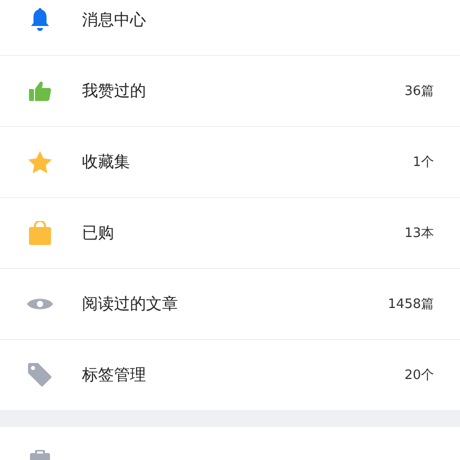 The image size is (460, 460). I want to click on item-count: 20个, so click(419, 375).